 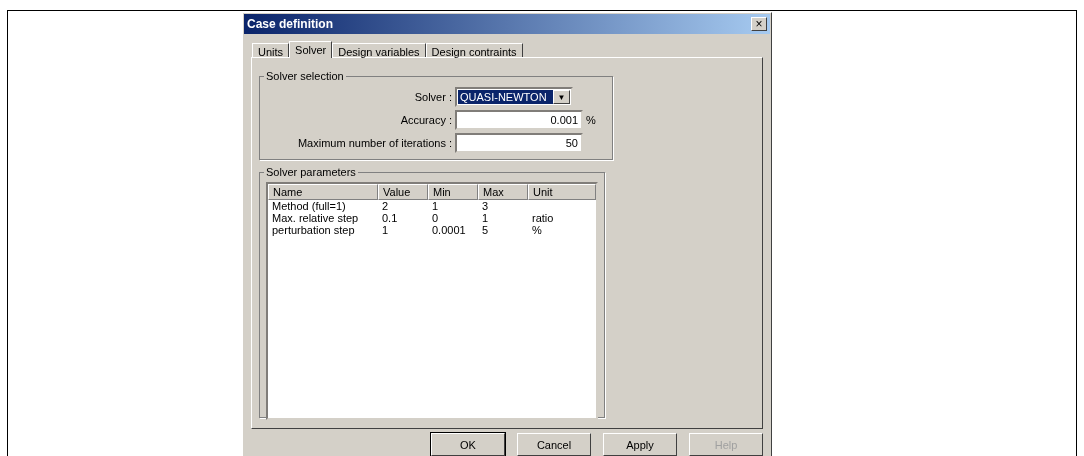 What do you see at coordinates (374, 143) in the screenshot?
I see `iterations-label: Maximum number of iterations :` at bounding box center [374, 143].